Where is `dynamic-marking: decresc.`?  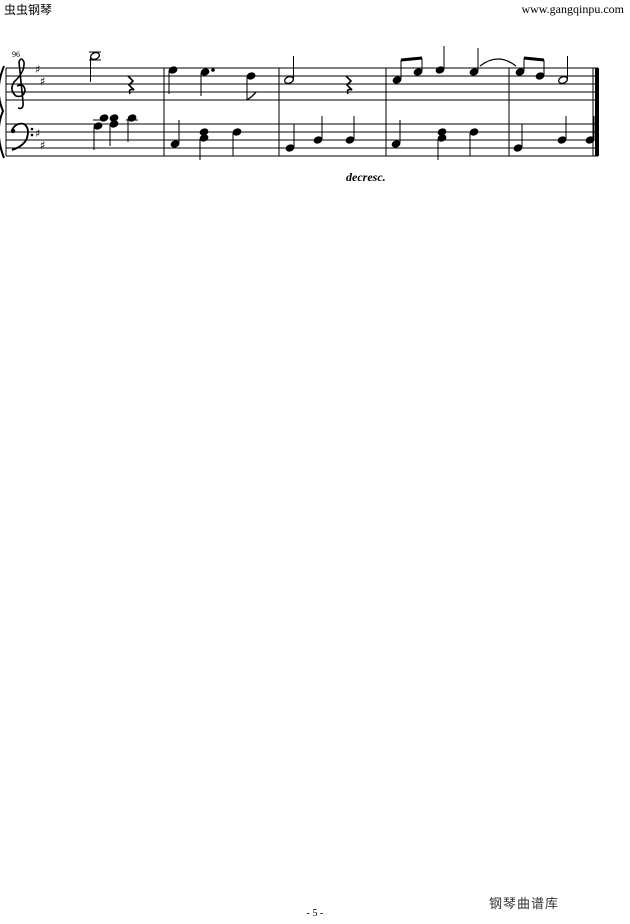
dynamic-marking: decresc. is located at coordinates (366, 177).